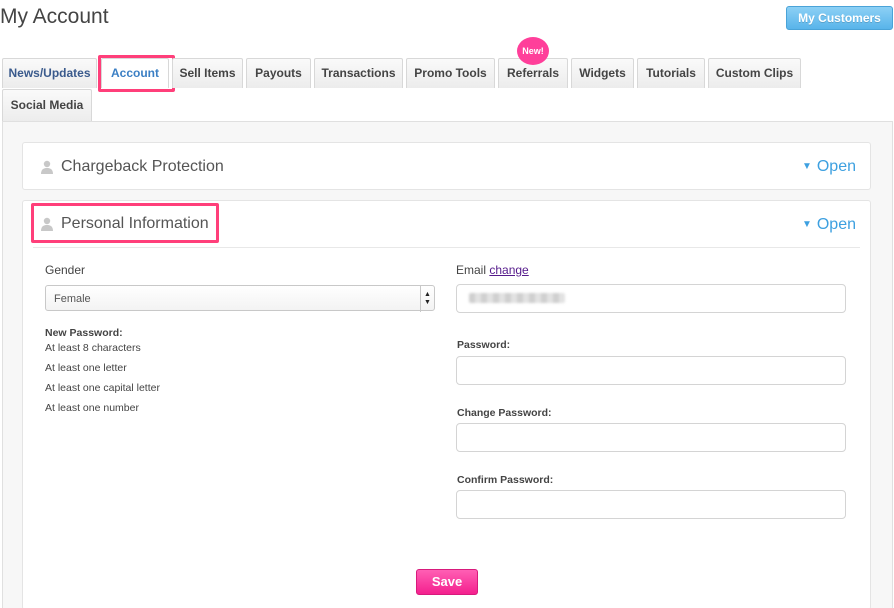  Describe the element at coordinates (836, 224) in the screenshot. I see `personal-open-label: Open` at that location.